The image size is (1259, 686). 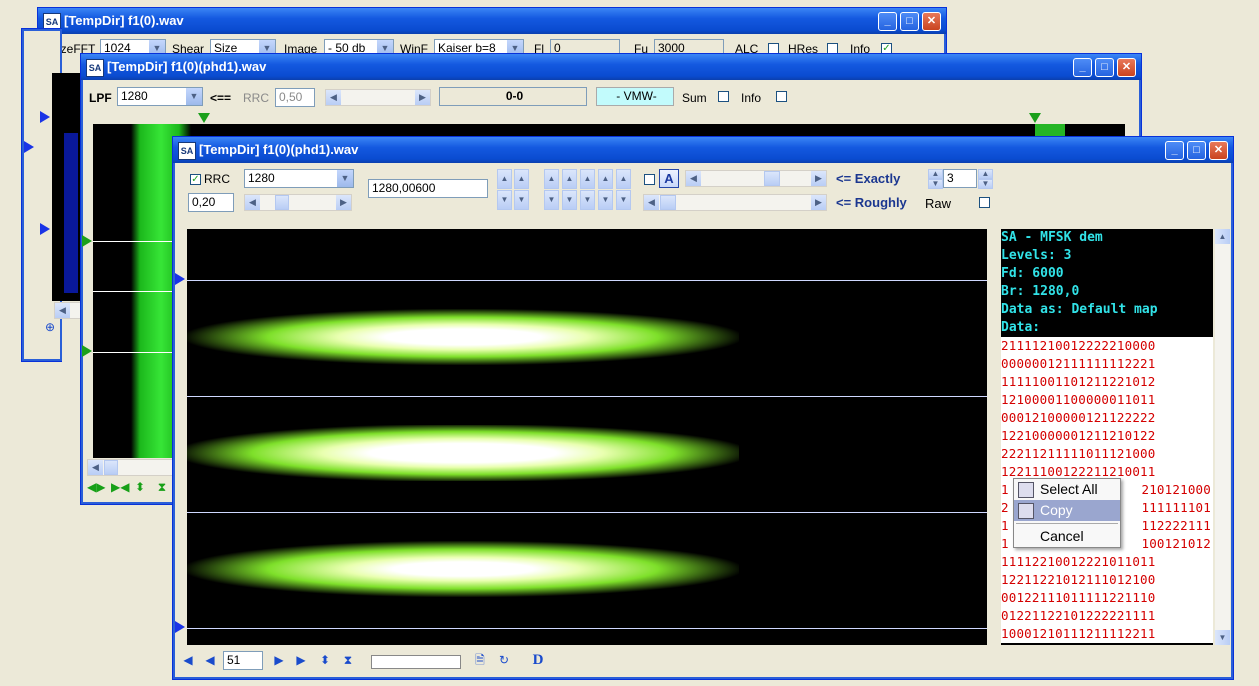 What do you see at coordinates (694, 98) in the screenshot?
I see `sum-label: Sum` at bounding box center [694, 98].